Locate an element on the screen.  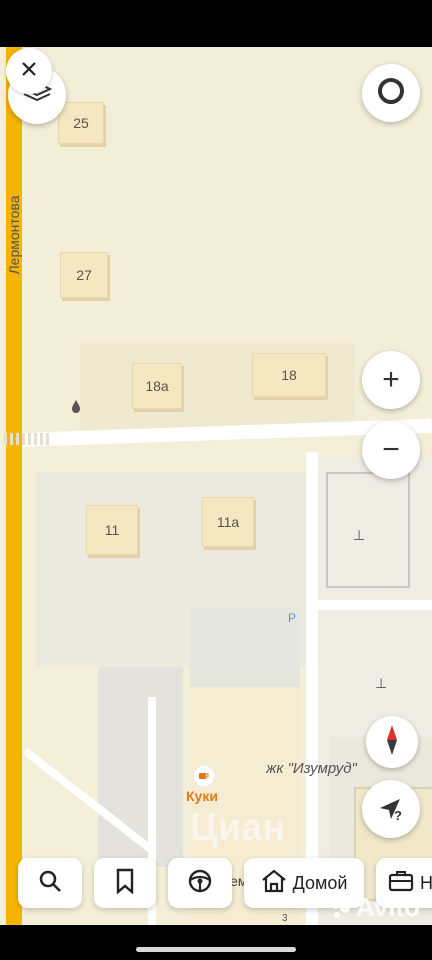
building-11: 11 is located at coordinates (112, 530).